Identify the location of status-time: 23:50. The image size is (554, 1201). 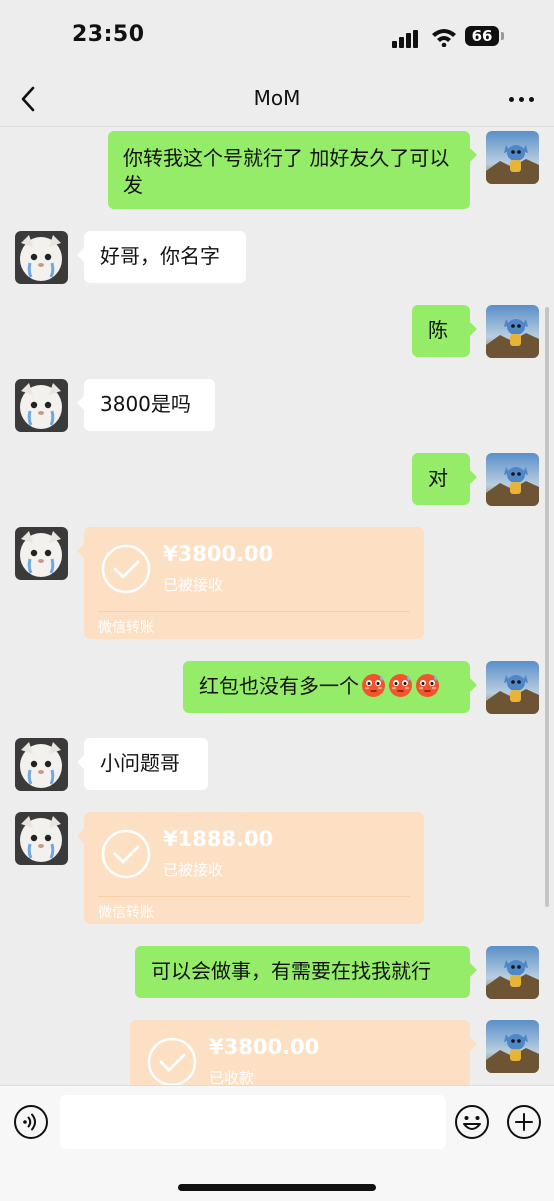
(108, 34).